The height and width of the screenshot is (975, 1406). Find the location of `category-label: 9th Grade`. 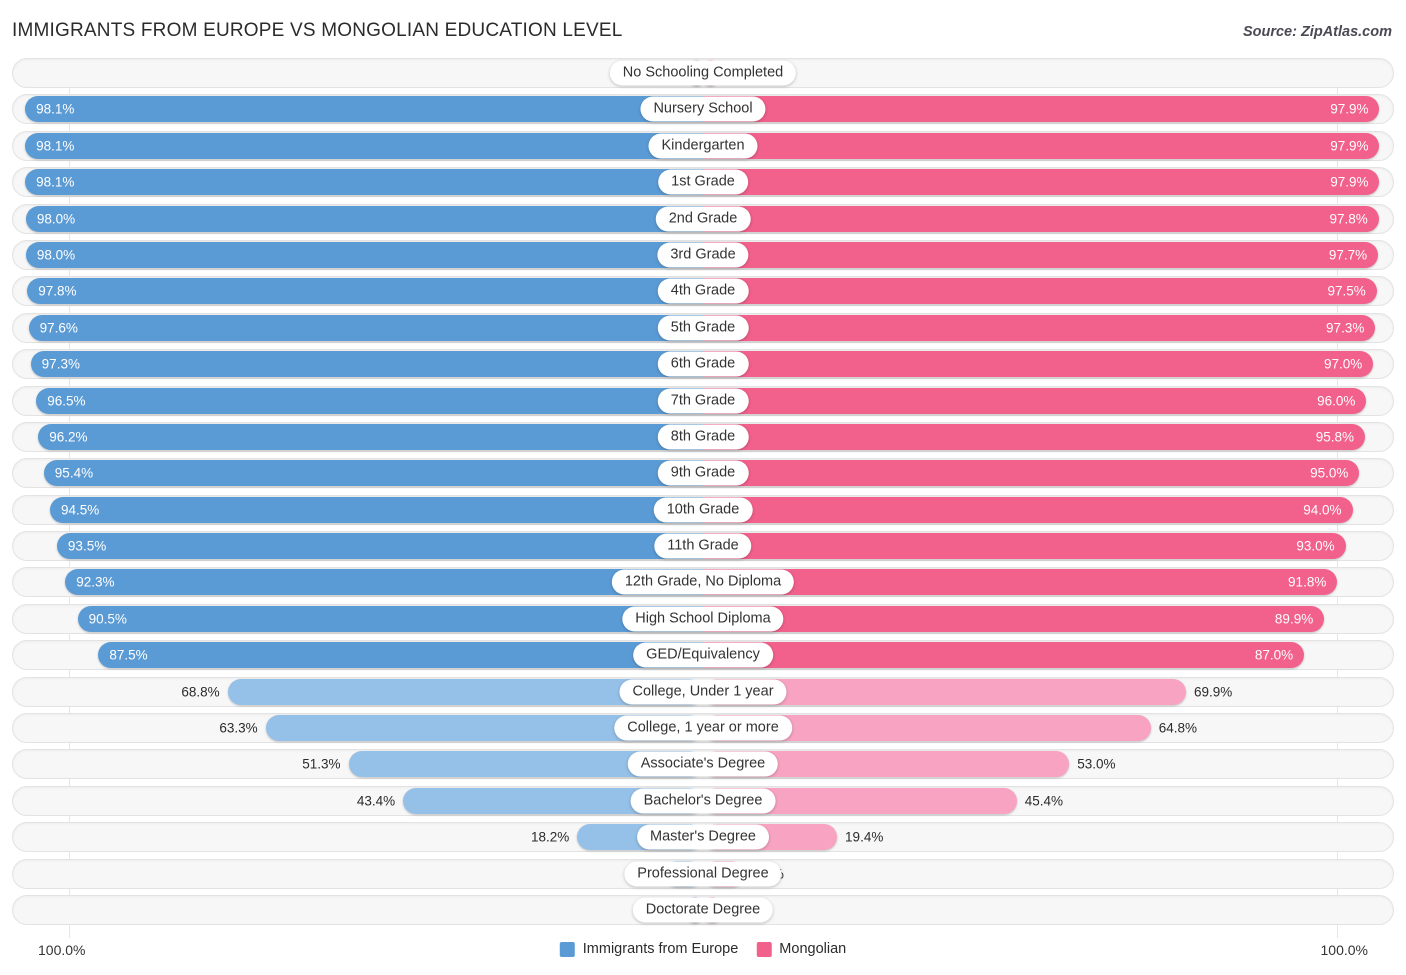

category-label: 9th Grade is located at coordinates (703, 473).